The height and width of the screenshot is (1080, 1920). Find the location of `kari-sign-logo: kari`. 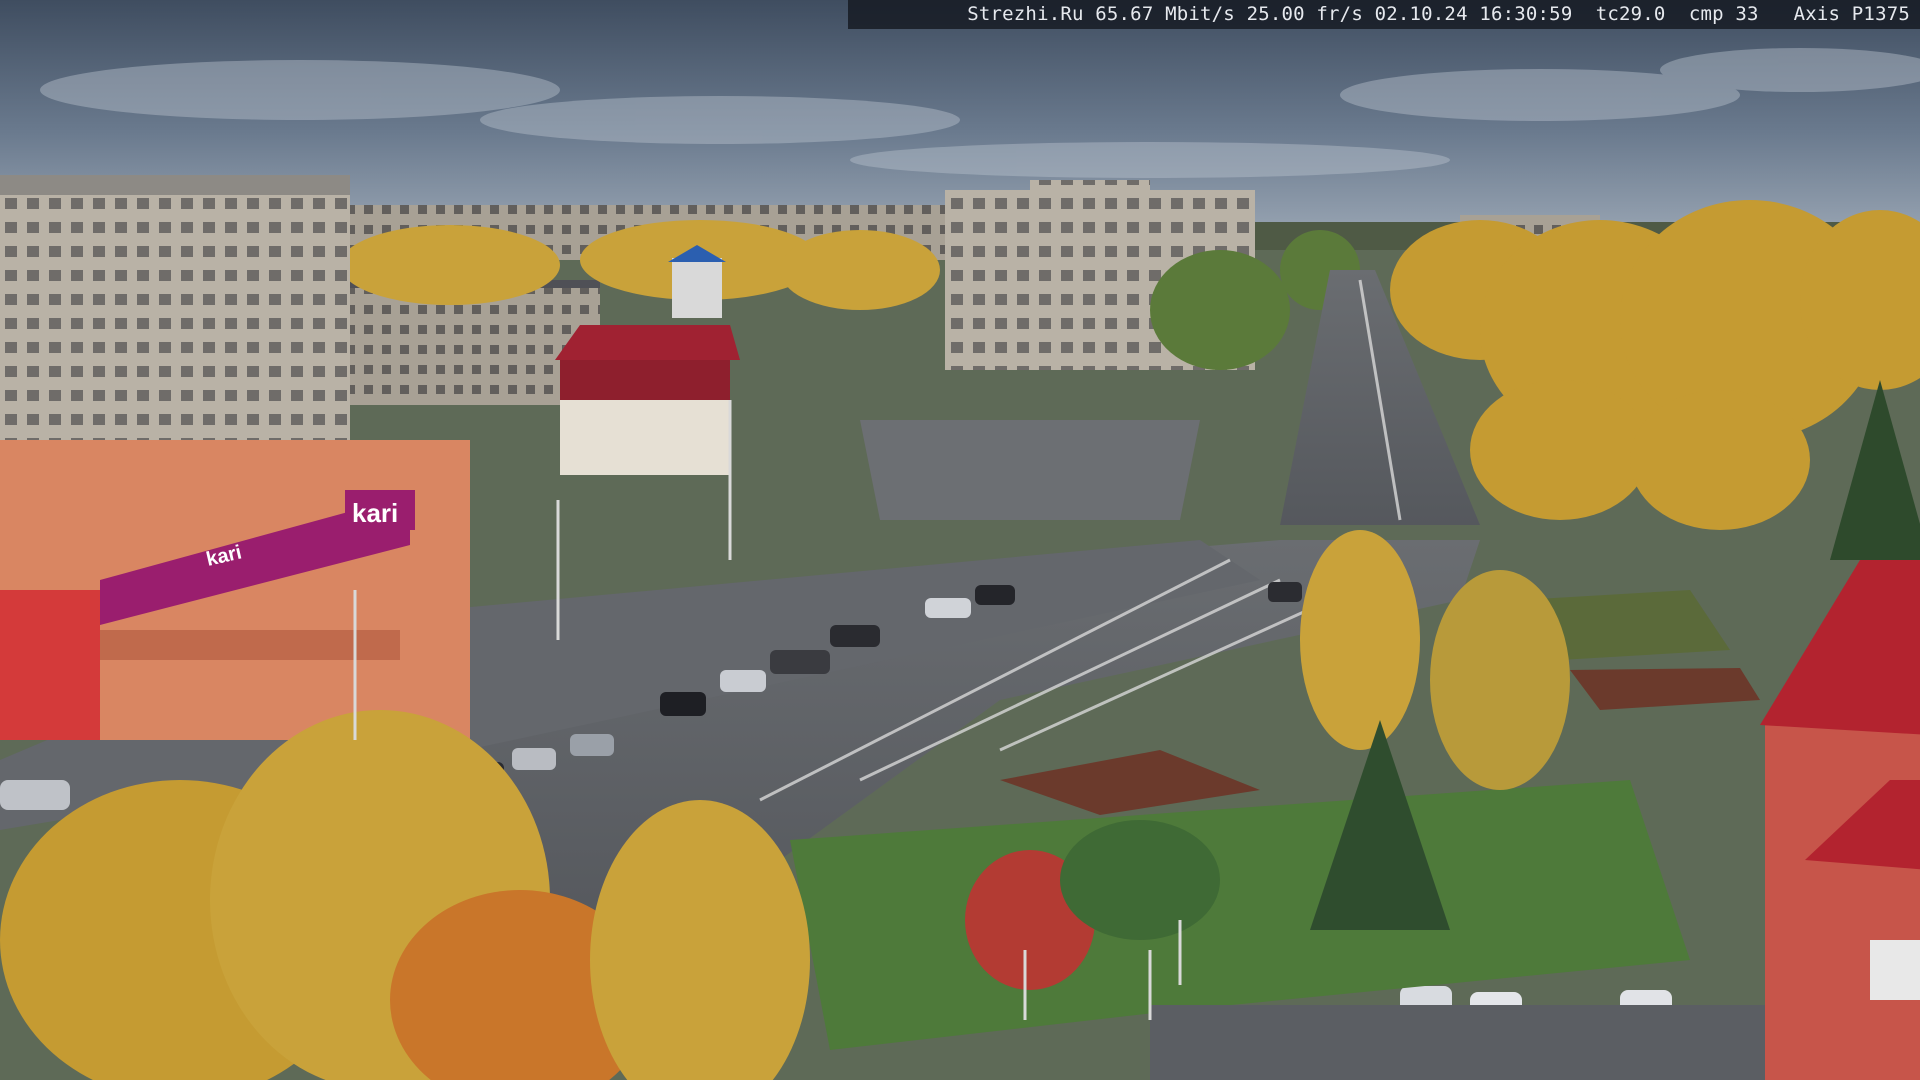

kari-sign-logo: kari is located at coordinates (375, 513).